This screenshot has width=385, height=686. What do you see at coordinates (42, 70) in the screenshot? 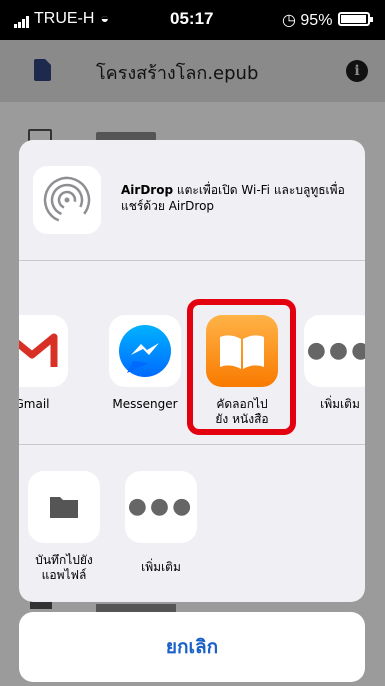
I see `document-icon` at bounding box center [42, 70].